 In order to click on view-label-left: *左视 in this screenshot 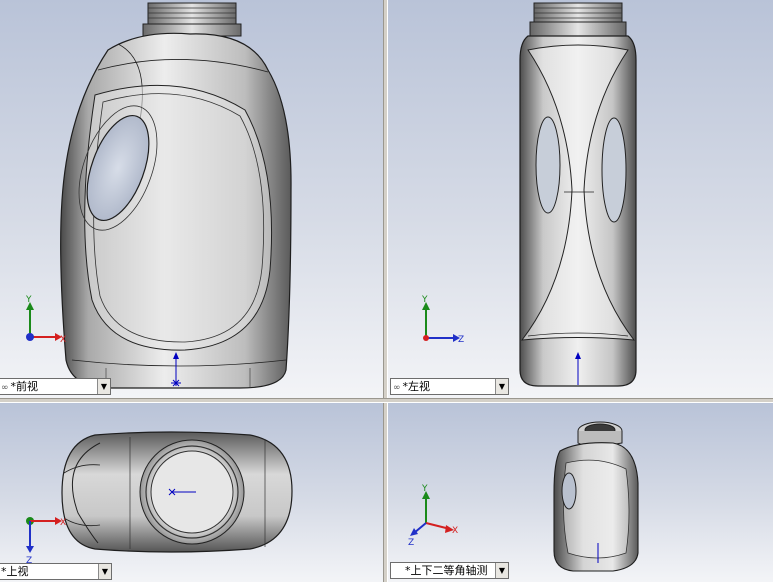, I will do `click(416, 386)`.